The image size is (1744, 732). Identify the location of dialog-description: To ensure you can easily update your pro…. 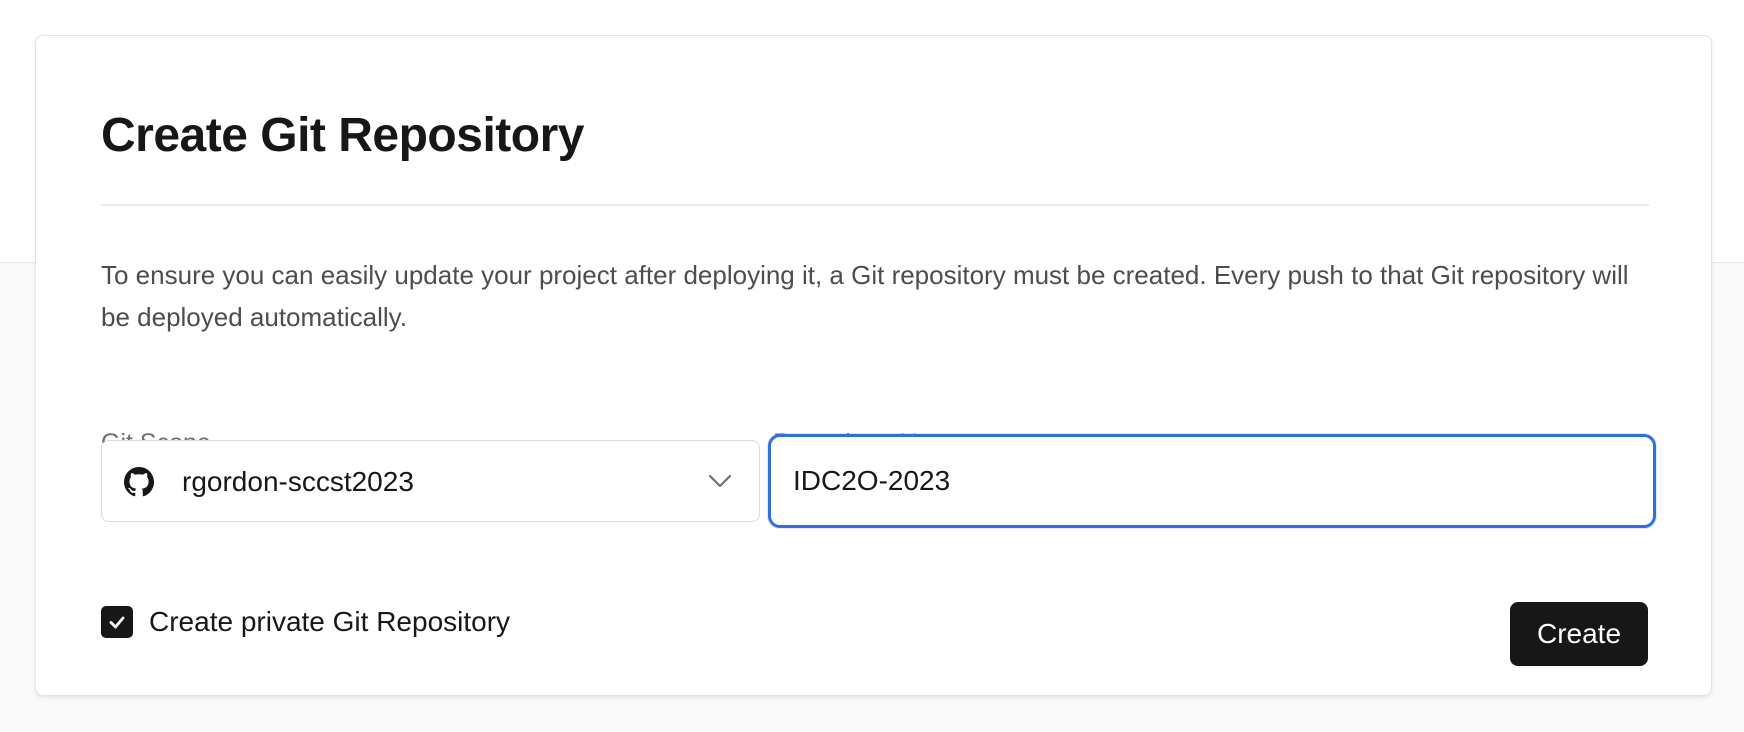
(865, 296).